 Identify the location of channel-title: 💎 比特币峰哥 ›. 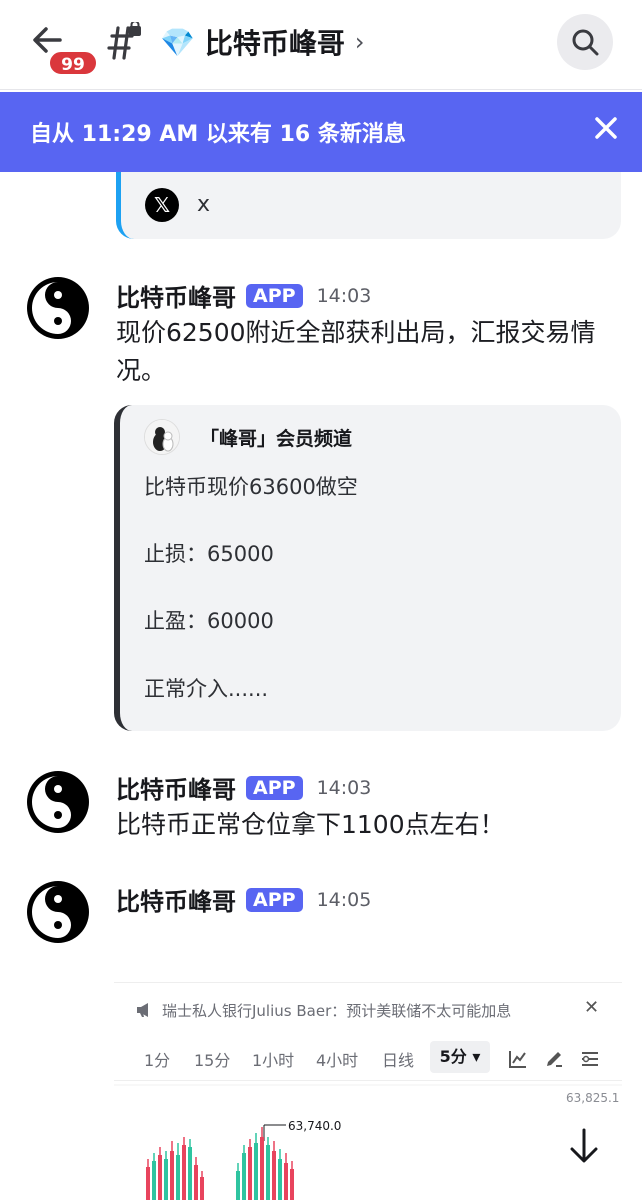
(262, 42).